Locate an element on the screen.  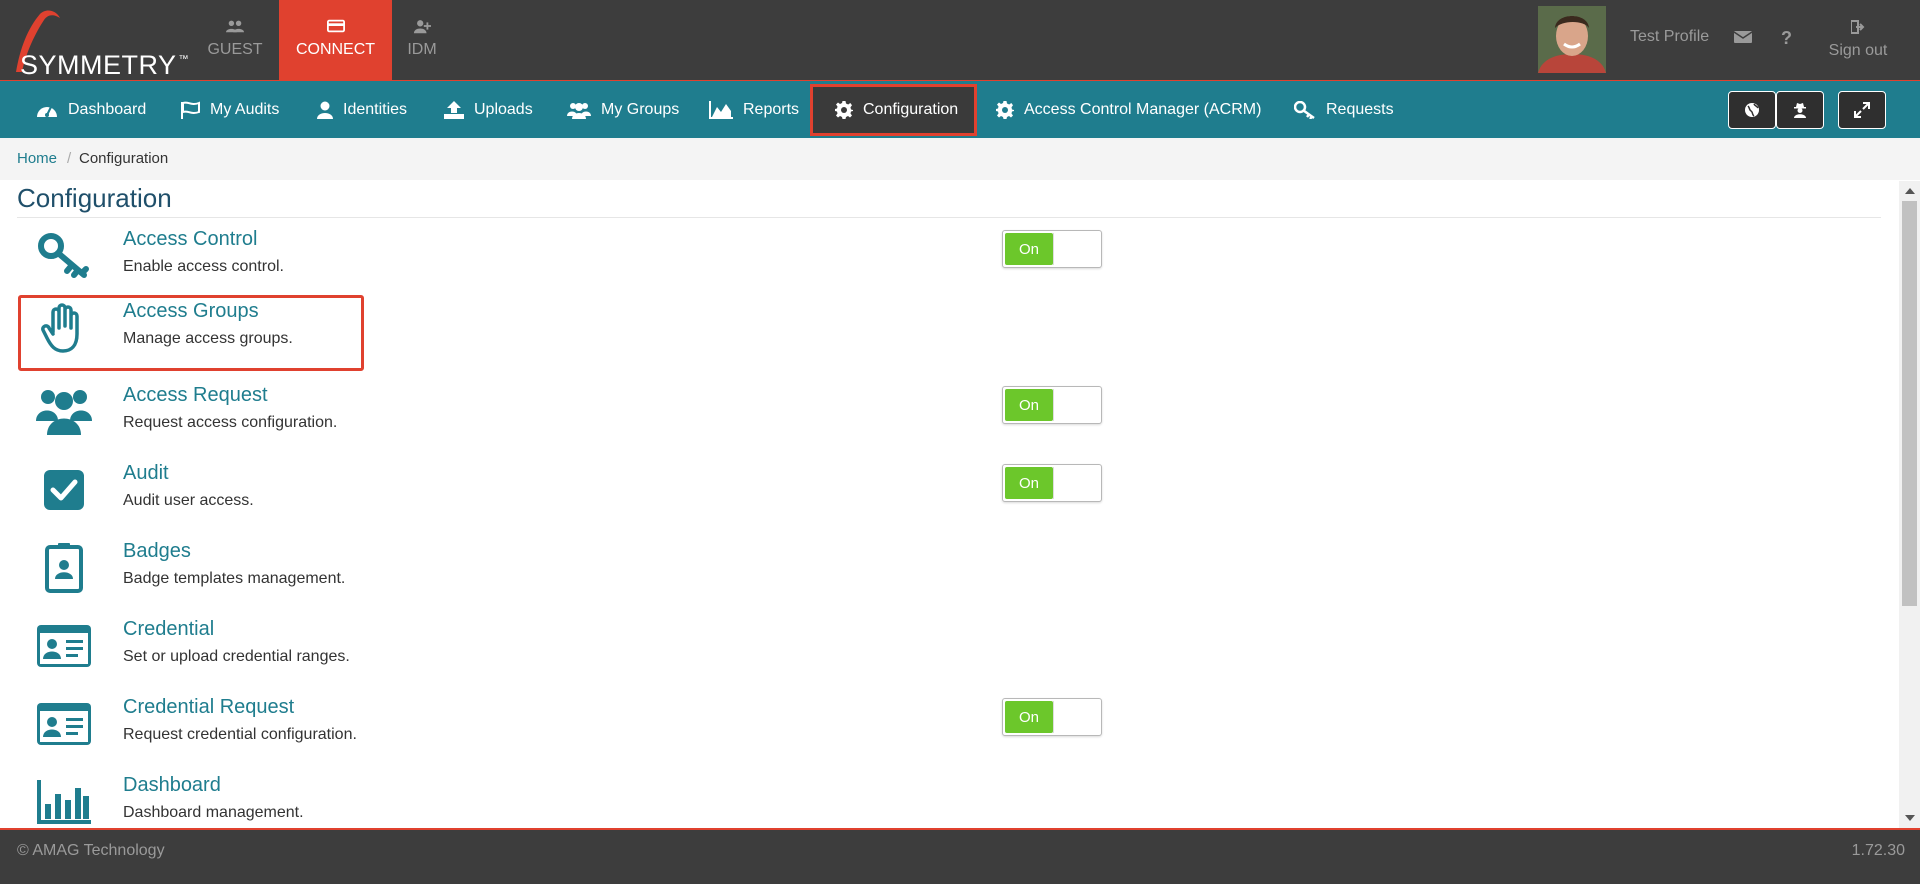
footer-copyright: © AMAG Technology is located at coordinates (91, 850).